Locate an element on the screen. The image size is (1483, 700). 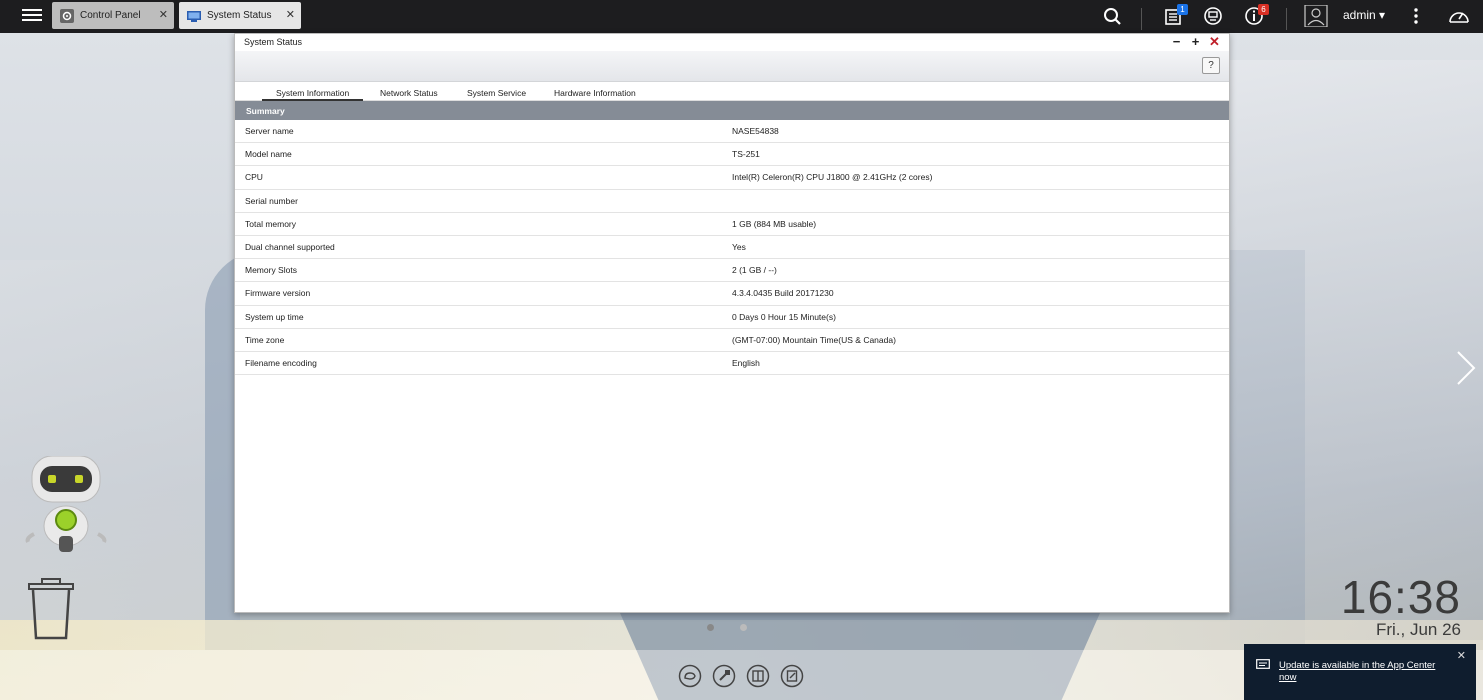
maximize-icon: + is located at coordinates (1195, 41).